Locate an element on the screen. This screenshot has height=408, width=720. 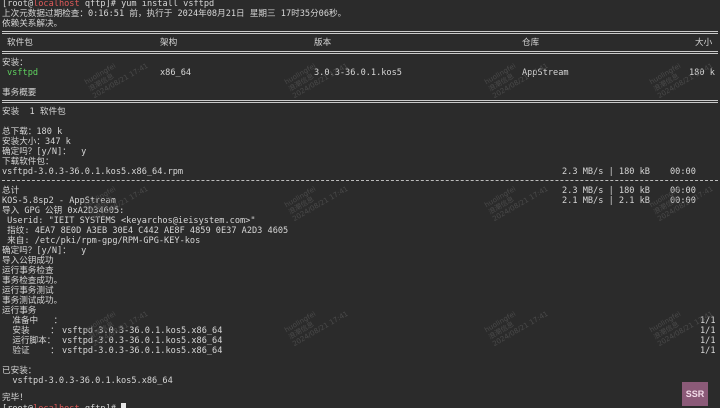
package-name: vsftpd is located at coordinates (23, 73).